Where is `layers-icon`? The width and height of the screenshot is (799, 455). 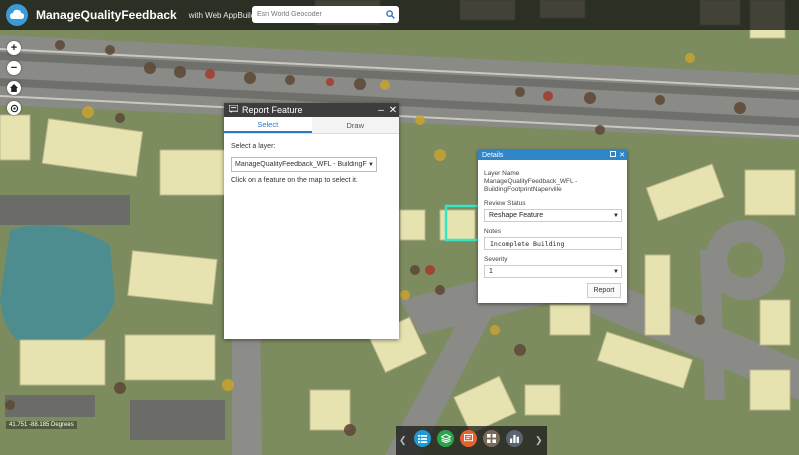
layers-icon is located at coordinates (445, 438).